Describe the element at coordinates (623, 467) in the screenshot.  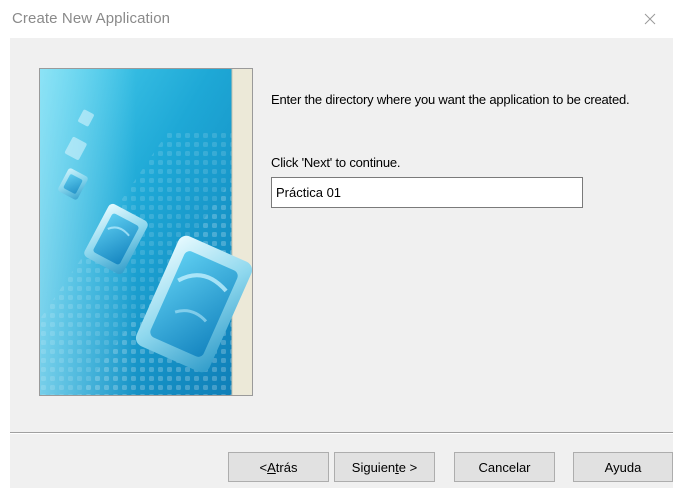
I see `help-button: Ayuda` at that location.